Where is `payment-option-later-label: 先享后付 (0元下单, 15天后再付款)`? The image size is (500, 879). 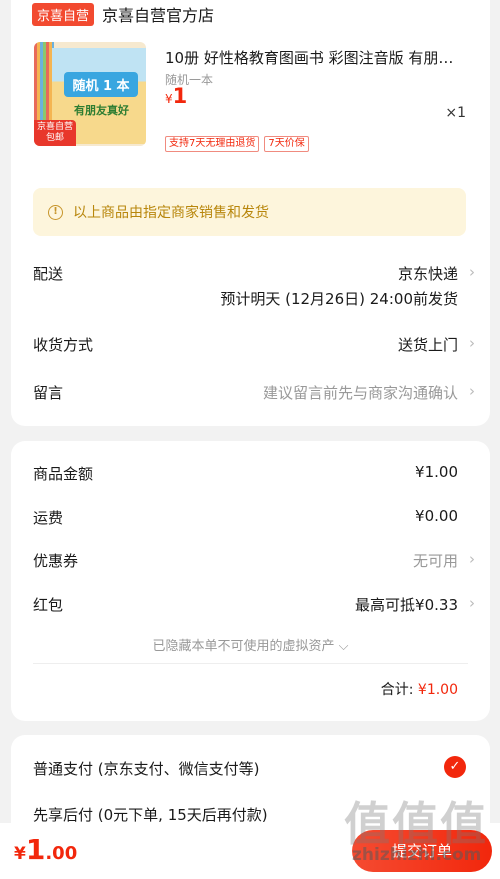 payment-option-later-label: 先享后付 (0元下单, 15天后再付款) is located at coordinates (150, 815).